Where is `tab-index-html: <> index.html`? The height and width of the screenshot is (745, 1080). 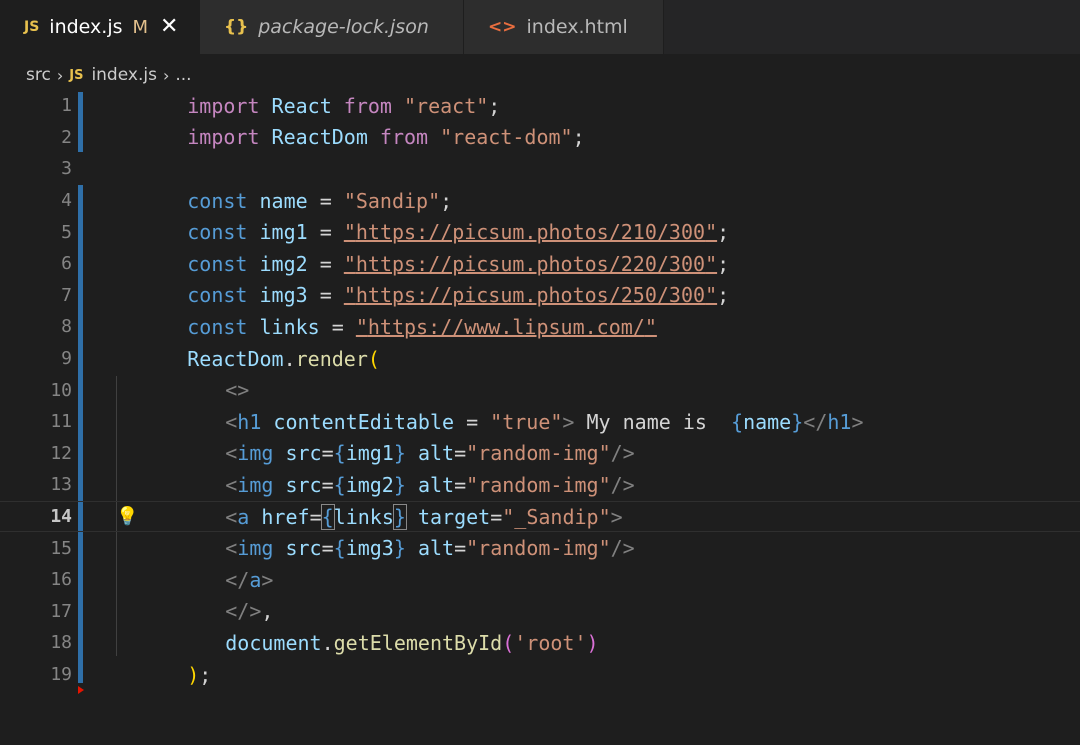
tab-index-html: <> index.html is located at coordinates (564, 27).